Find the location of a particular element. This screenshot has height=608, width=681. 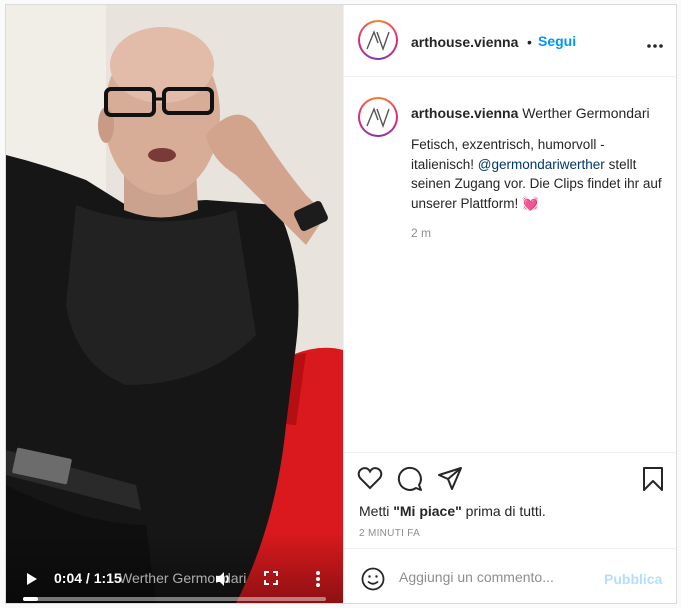

caption-username: arthouse.vienna is located at coordinates (464, 113).